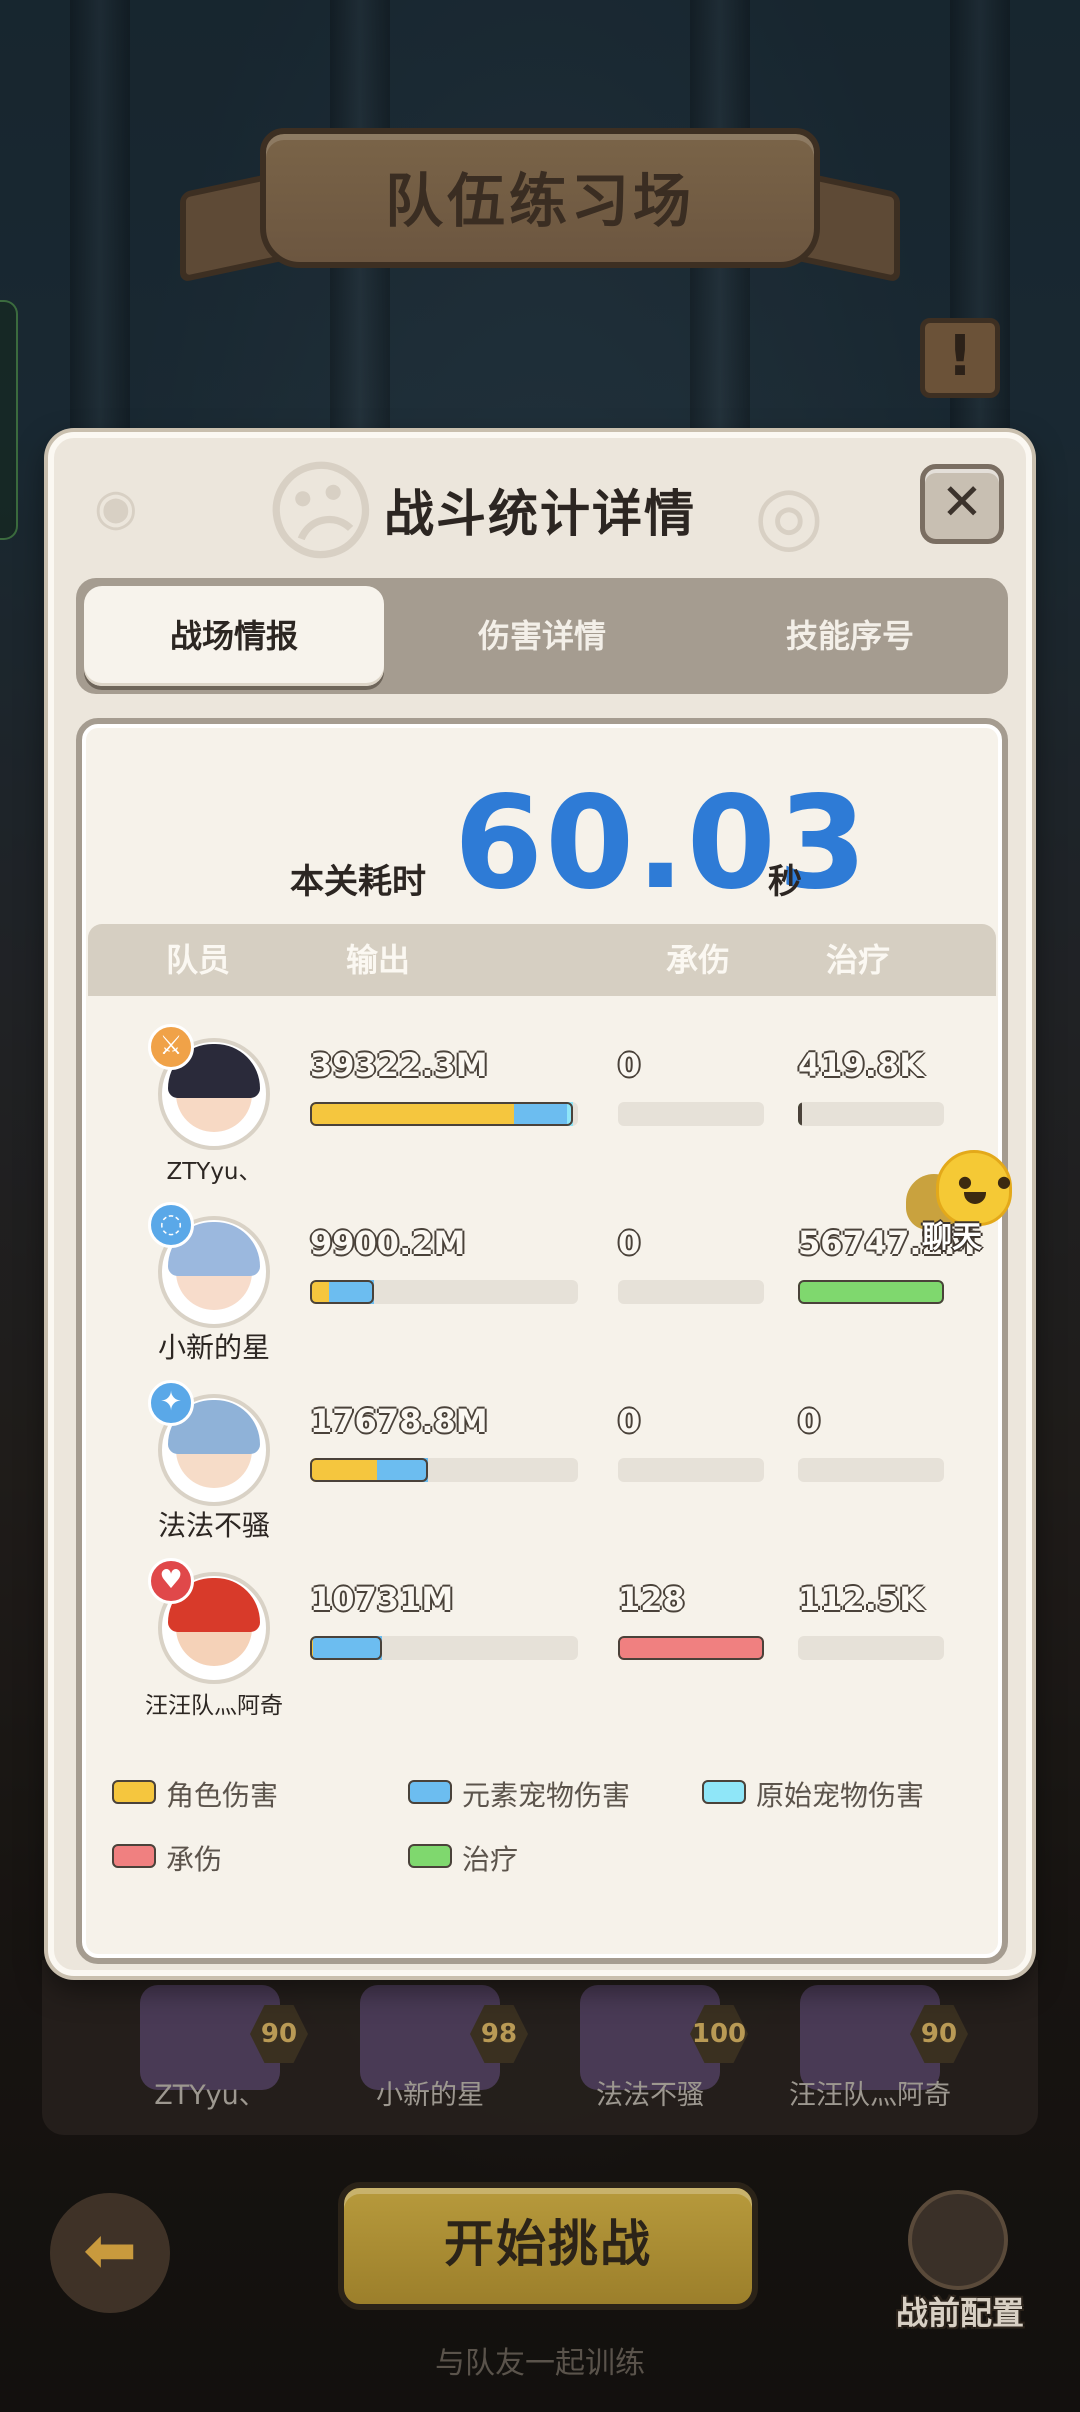 Image resolution: width=1080 pixels, height=2412 pixels. Describe the element at coordinates (540, 2363) in the screenshot. I see `train-with-team-hint: 与队友一起训练` at that location.